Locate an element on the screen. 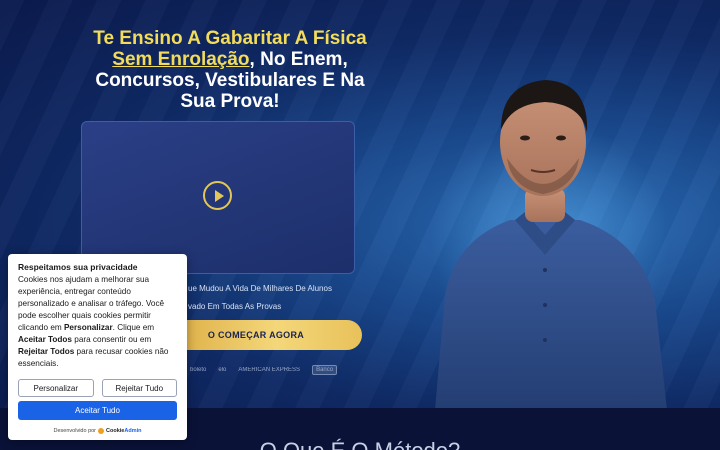 Image resolution: width=720 pixels, height=450 pixels. cookie-text-part: para consentir ou em is located at coordinates (112, 339).